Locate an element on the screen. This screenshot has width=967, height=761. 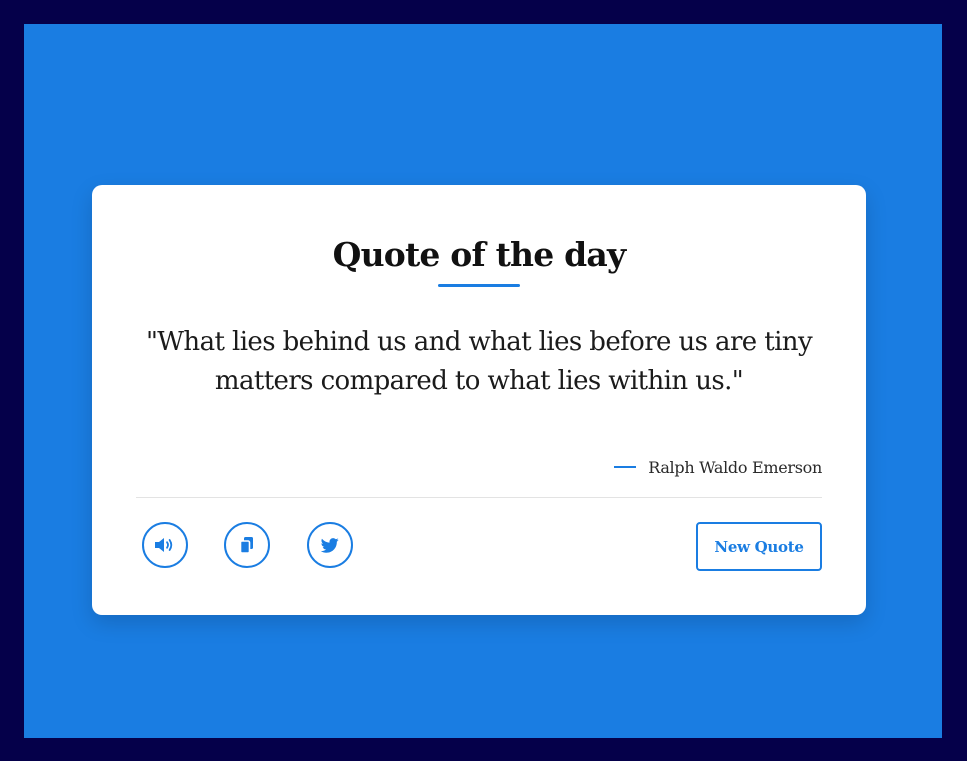
new-quote-button: New Quote is located at coordinates (759, 546).